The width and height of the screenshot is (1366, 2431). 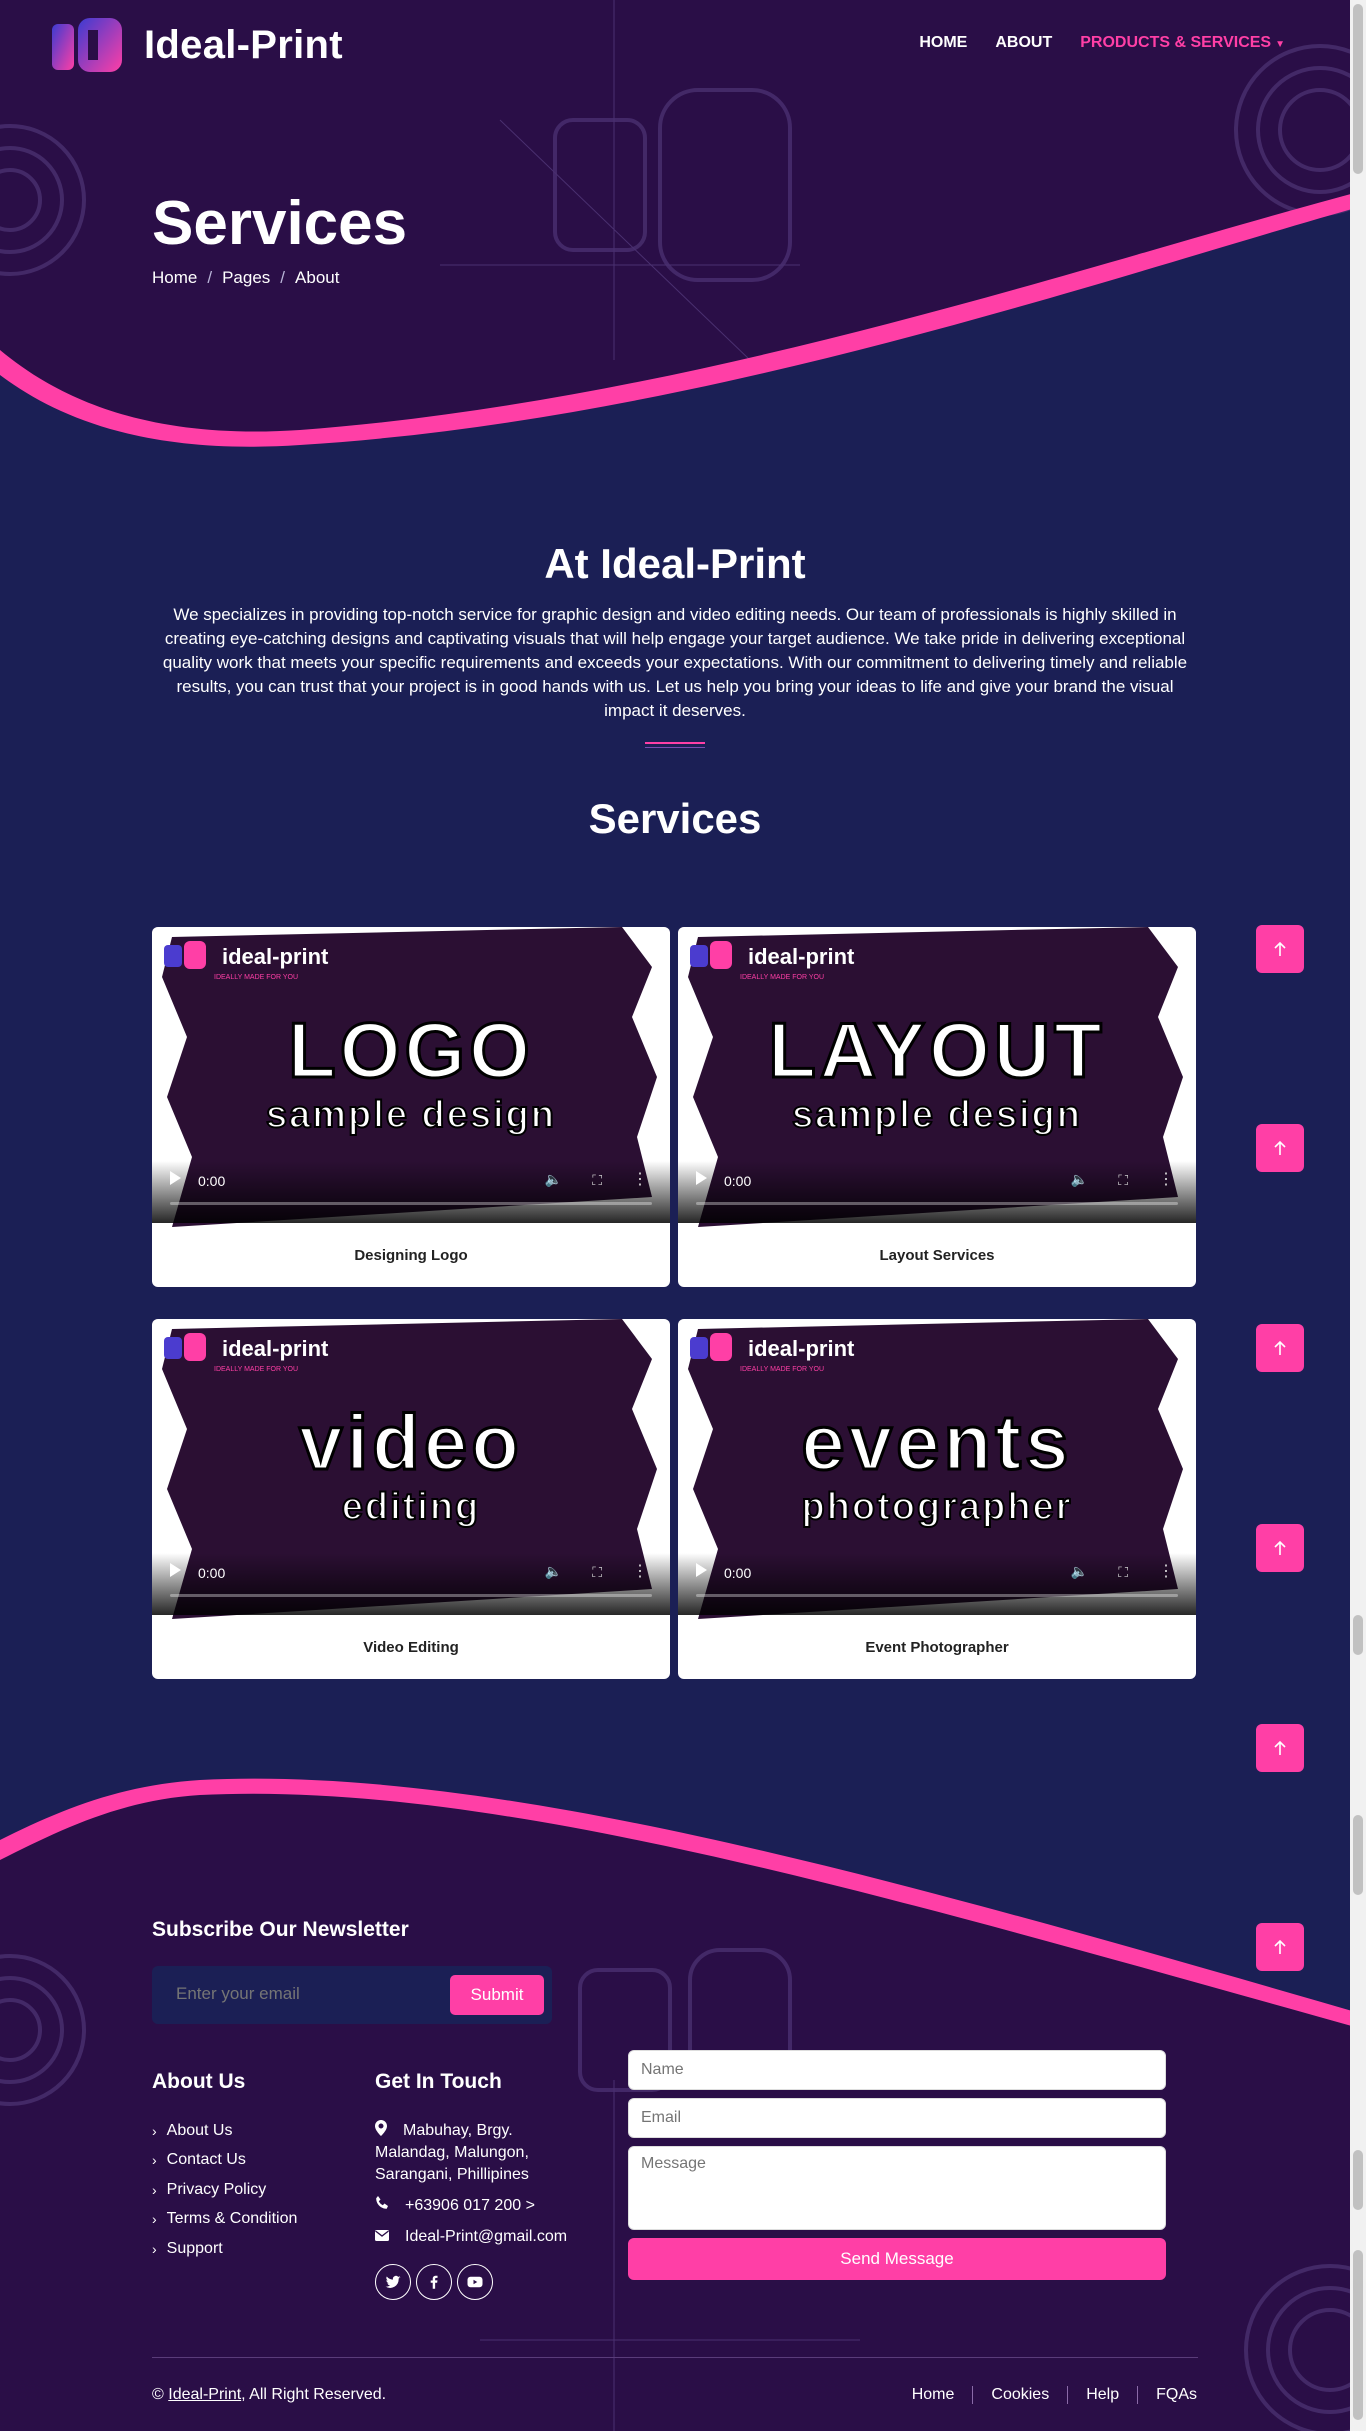 I want to click on brand-name: Ideal-Print, so click(x=243, y=44).